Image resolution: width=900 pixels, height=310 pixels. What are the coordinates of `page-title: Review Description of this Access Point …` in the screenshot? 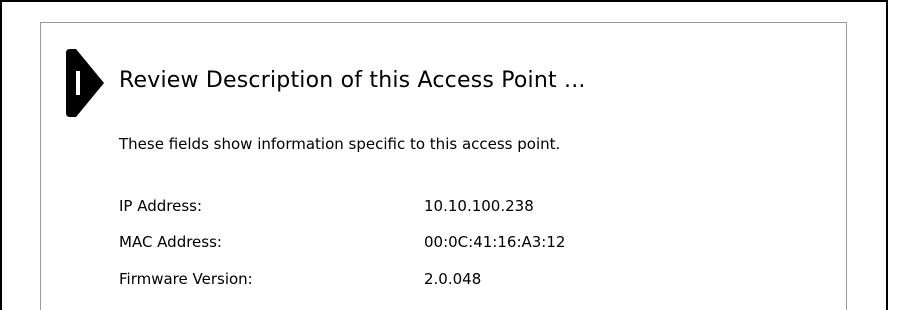 It's located at (352, 80).